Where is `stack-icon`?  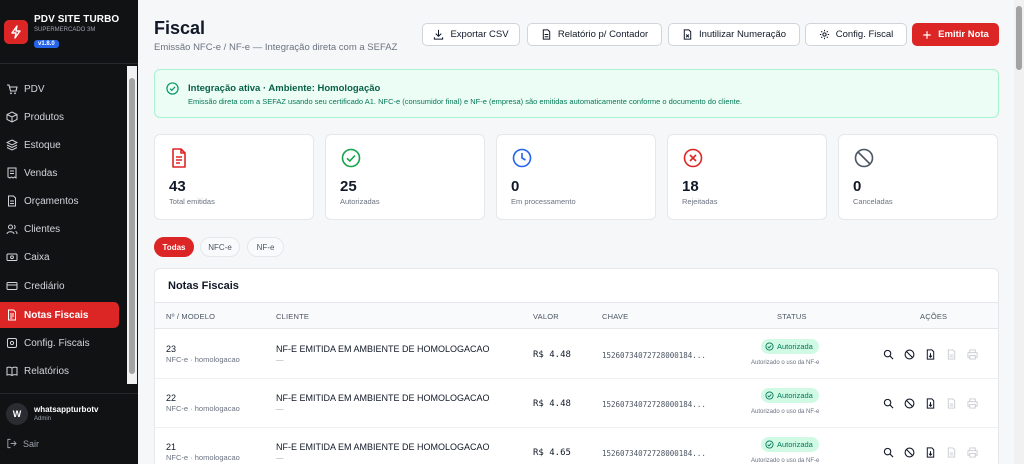 stack-icon is located at coordinates (12, 145).